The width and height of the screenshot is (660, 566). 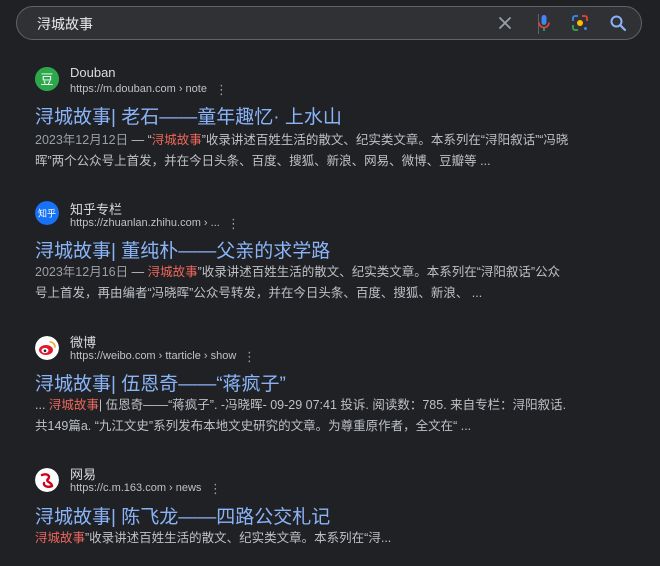 I want to click on zhihu-logo-icon: 知乎, so click(x=47, y=213).